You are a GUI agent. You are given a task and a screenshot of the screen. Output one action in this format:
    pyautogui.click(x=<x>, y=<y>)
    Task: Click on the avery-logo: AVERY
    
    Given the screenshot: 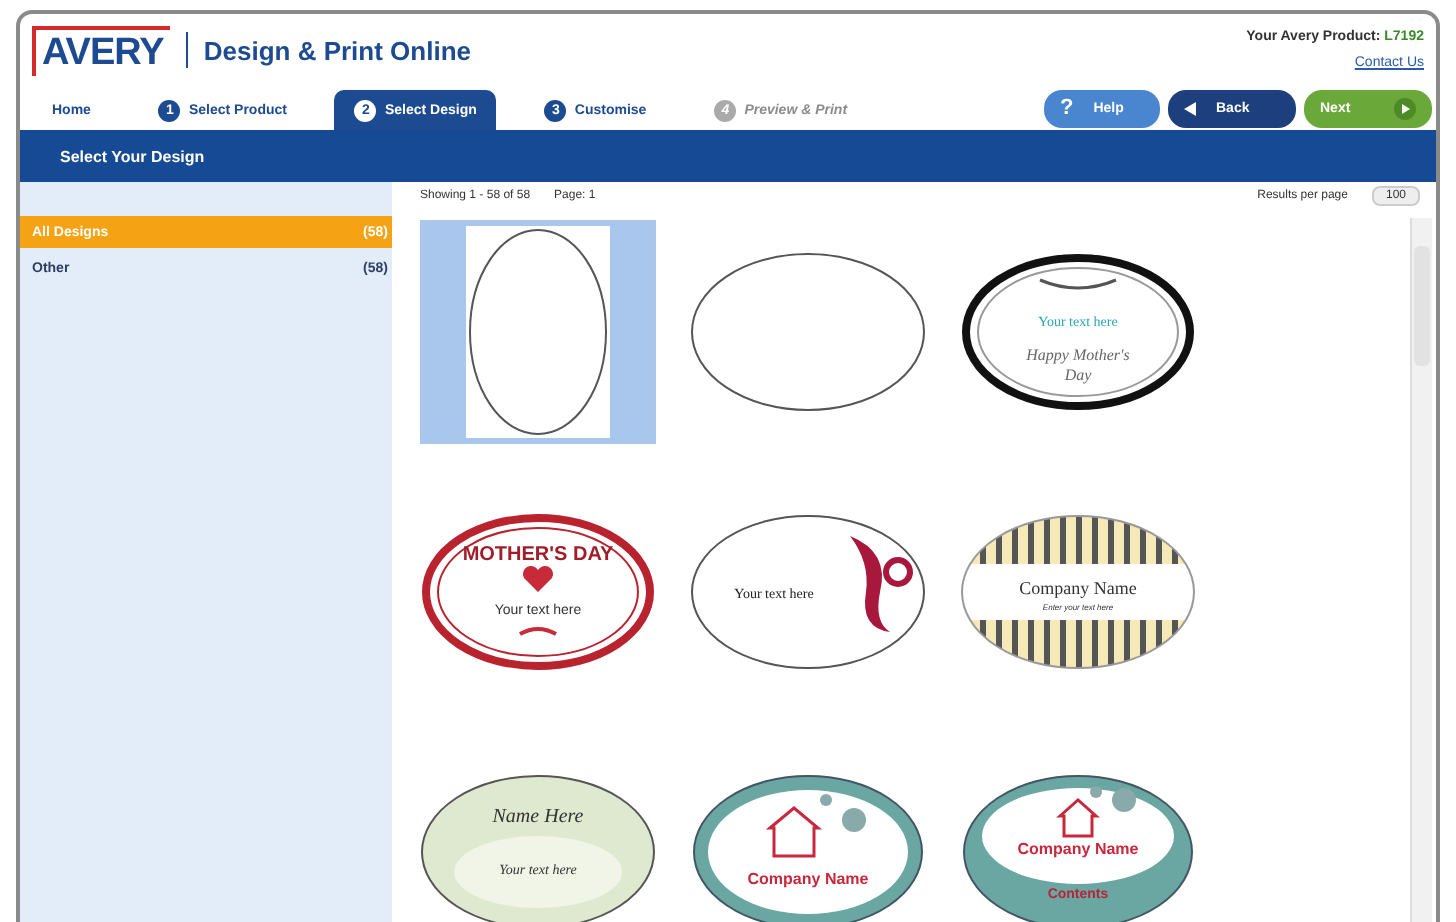 What is the action you would take?
    pyautogui.click(x=101, y=50)
    